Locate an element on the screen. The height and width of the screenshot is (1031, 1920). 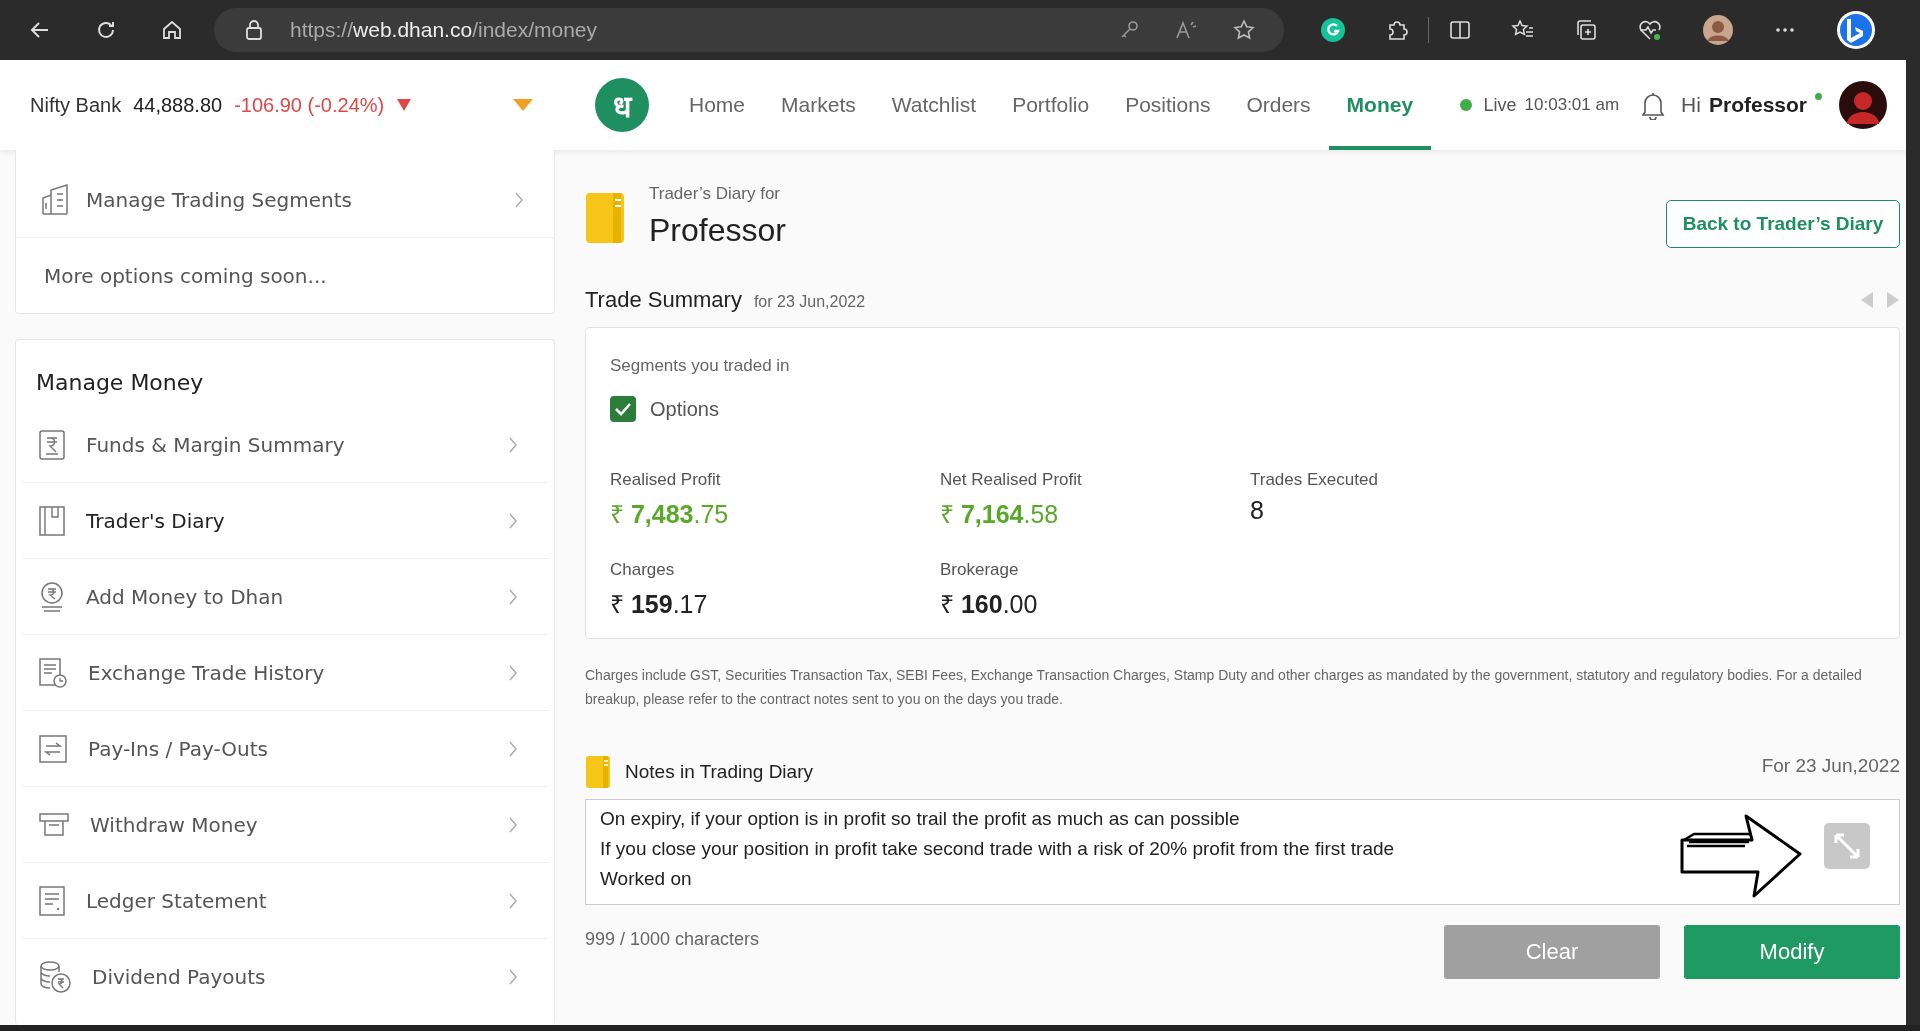
index-change: -106.90 (-0.24%) is located at coordinates (309, 105).